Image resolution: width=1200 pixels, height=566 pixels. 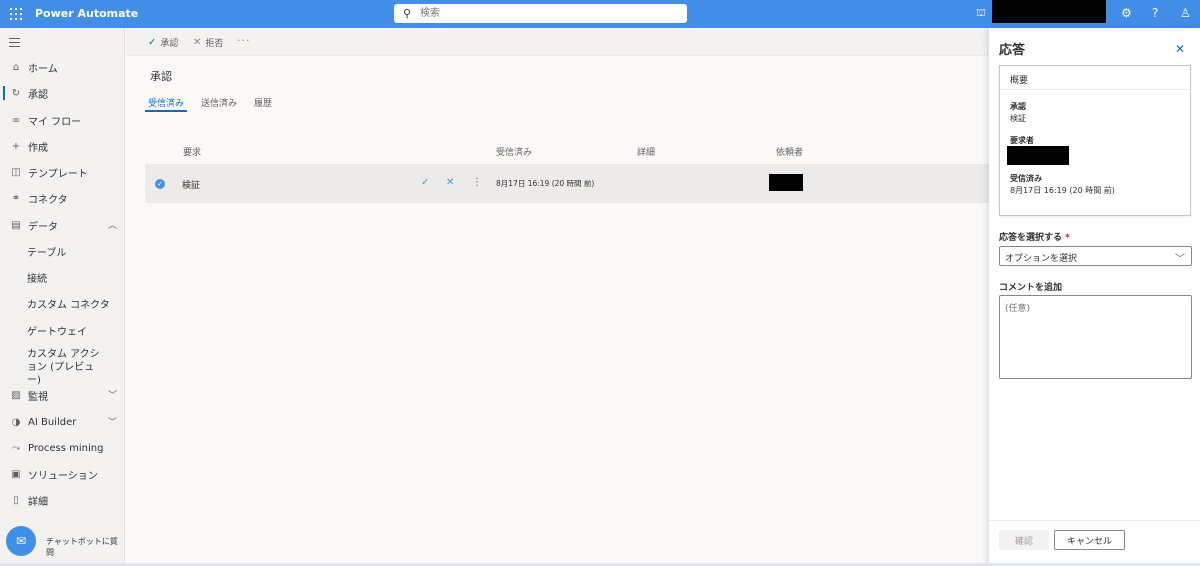 What do you see at coordinates (1031, 288) in the screenshot?
I see `comment-label: コメントを追加` at bounding box center [1031, 288].